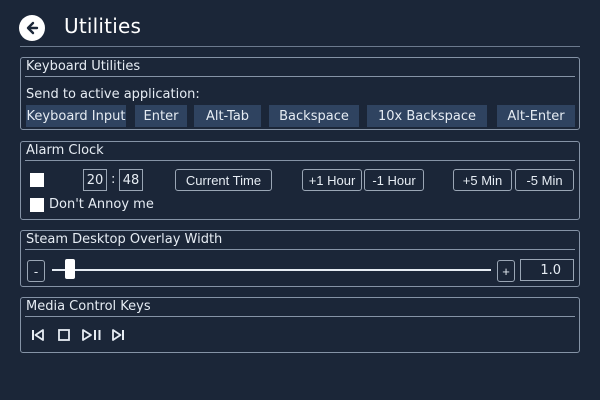 The width and height of the screenshot is (600, 400). What do you see at coordinates (506, 271) in the screenshot?
I see `overlay-increase-button: +` at bounding box center [506, 271].